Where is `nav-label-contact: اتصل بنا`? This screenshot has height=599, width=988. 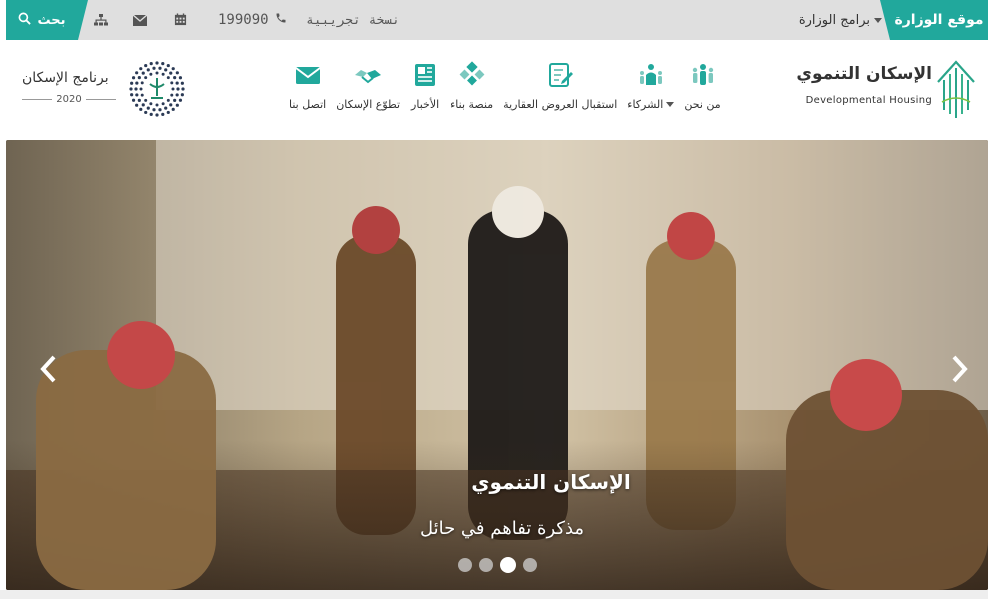
nav-label-contact: اتصل بنا is located at coordinates (308, 104).